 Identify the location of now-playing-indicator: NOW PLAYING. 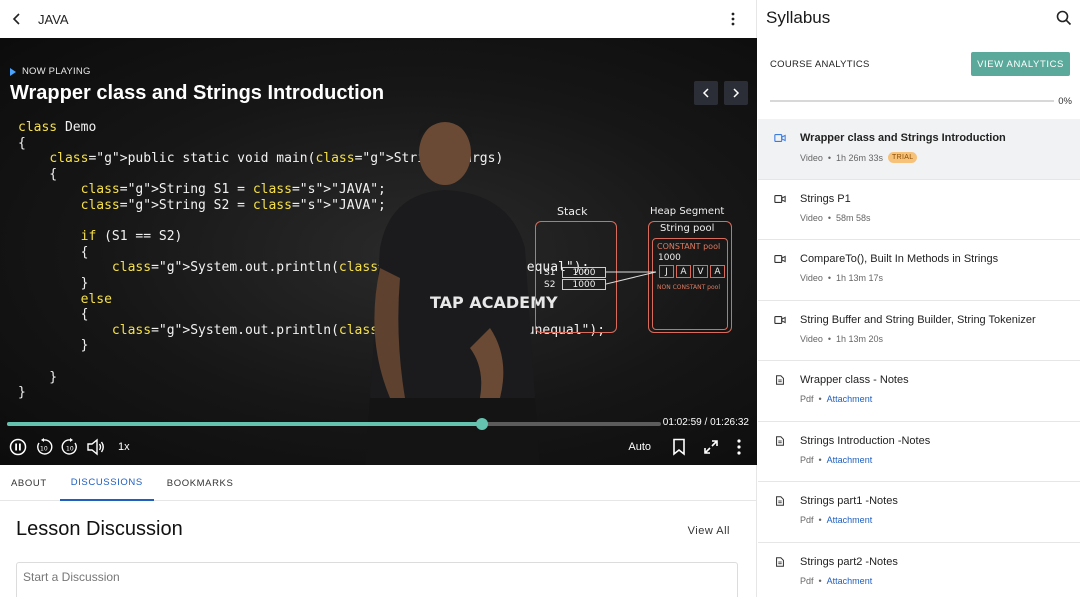
(50, 71).